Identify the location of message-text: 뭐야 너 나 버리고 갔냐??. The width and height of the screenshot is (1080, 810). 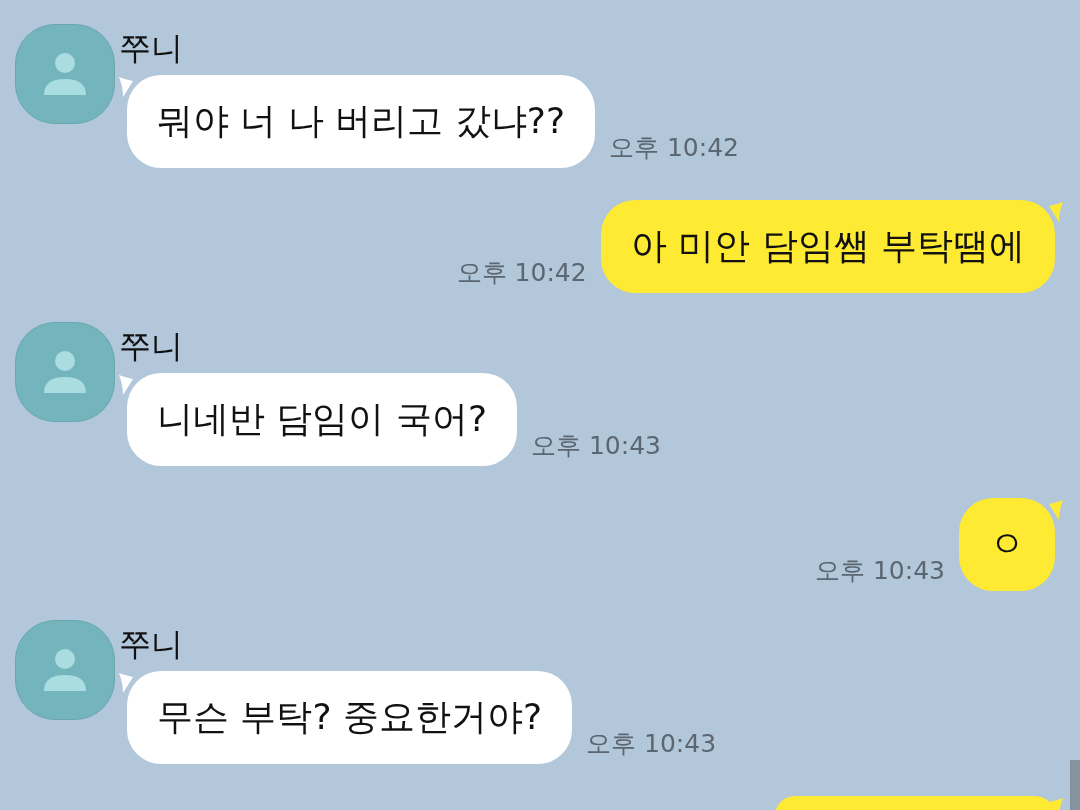
(361, 121).